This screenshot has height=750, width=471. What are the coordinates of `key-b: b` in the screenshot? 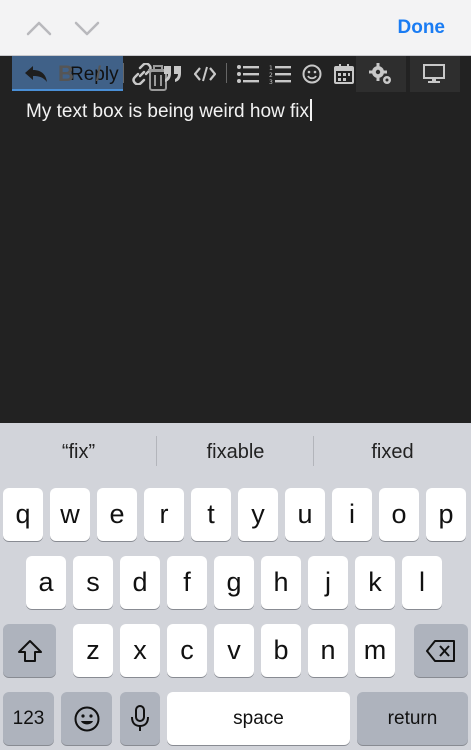 It's located at (281, 650).